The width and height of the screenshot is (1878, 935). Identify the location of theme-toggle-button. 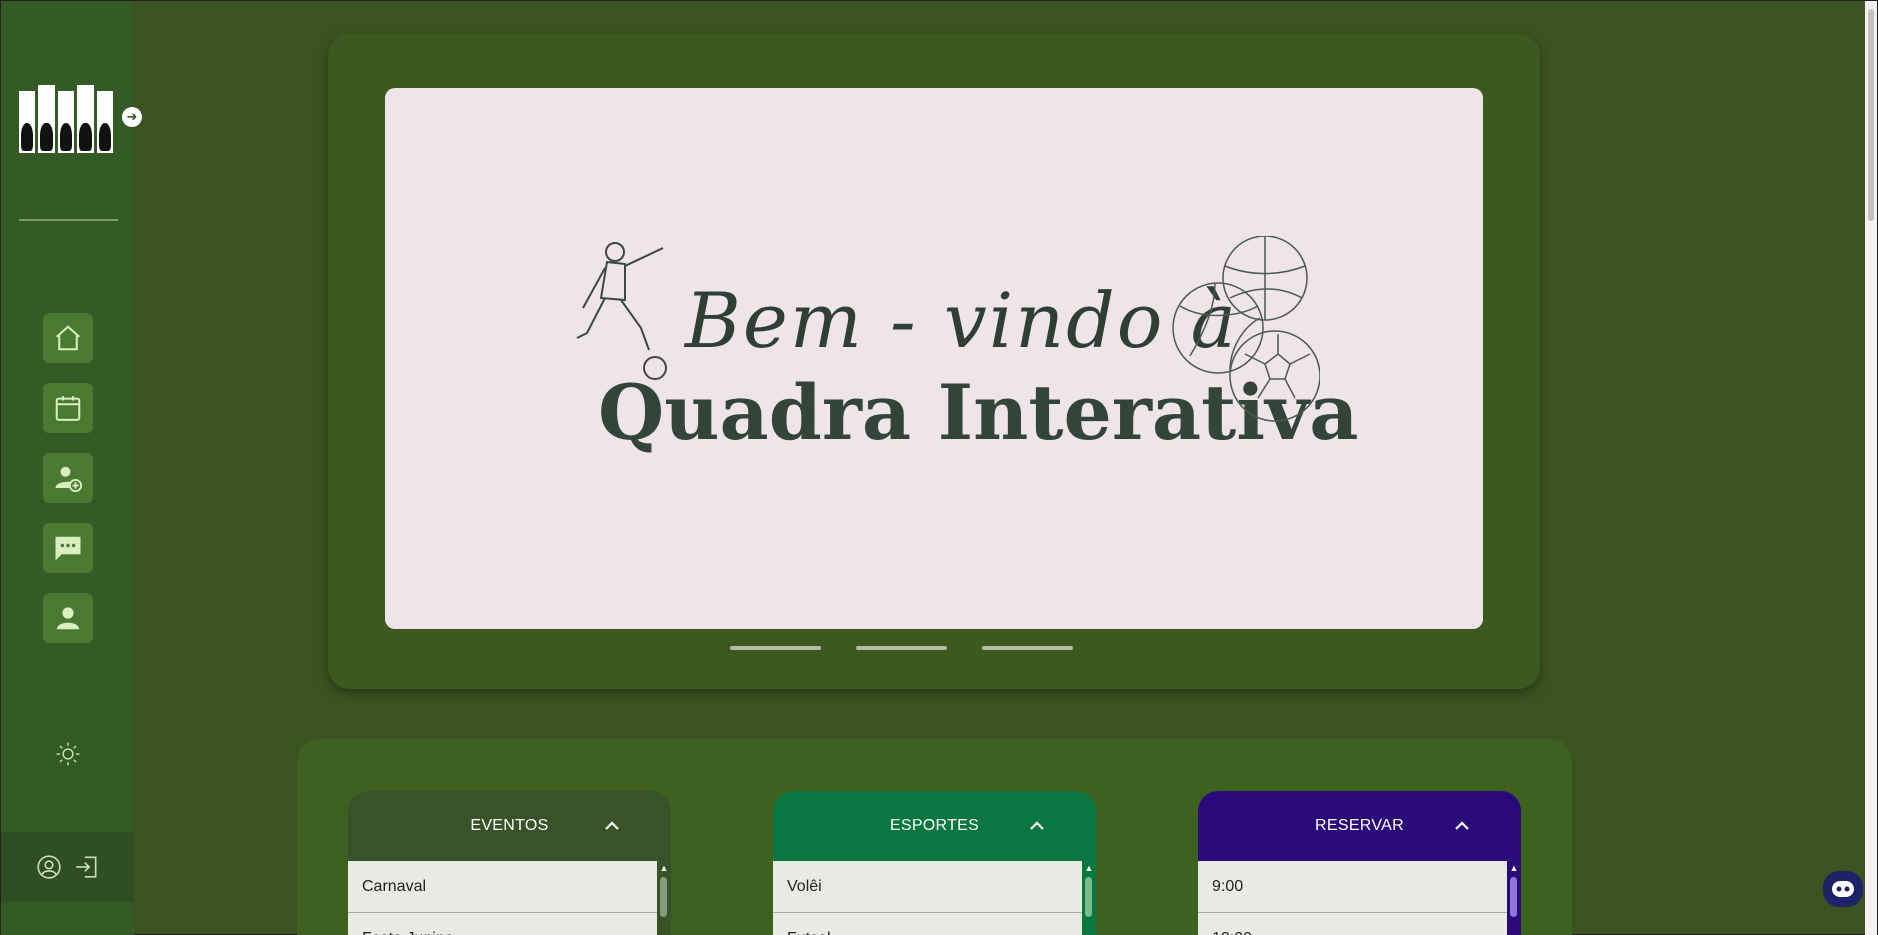
(68, 754).